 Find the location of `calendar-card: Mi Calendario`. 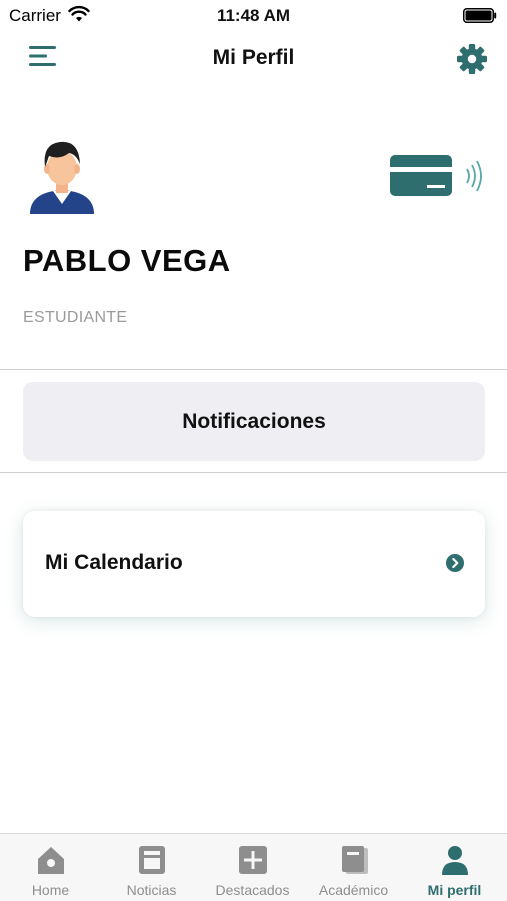

calendar-card: Mi Calendario is located at coordinates (254, 564).